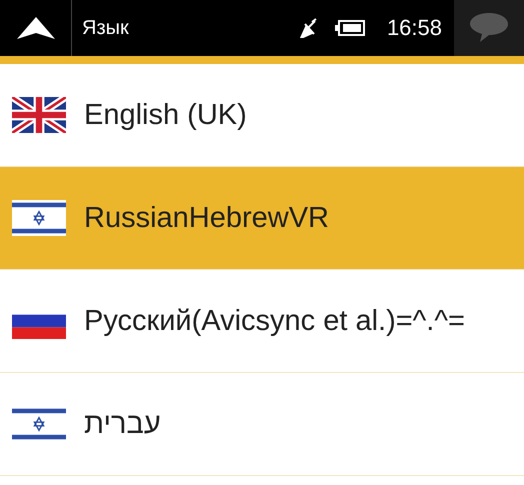 Image resolution: width=524 pixels, height=485 pixels. What do you see at coordinates (165, 115) in the screenshot?
I see `language-name: English (UK)` at bounding box center [165, 115].